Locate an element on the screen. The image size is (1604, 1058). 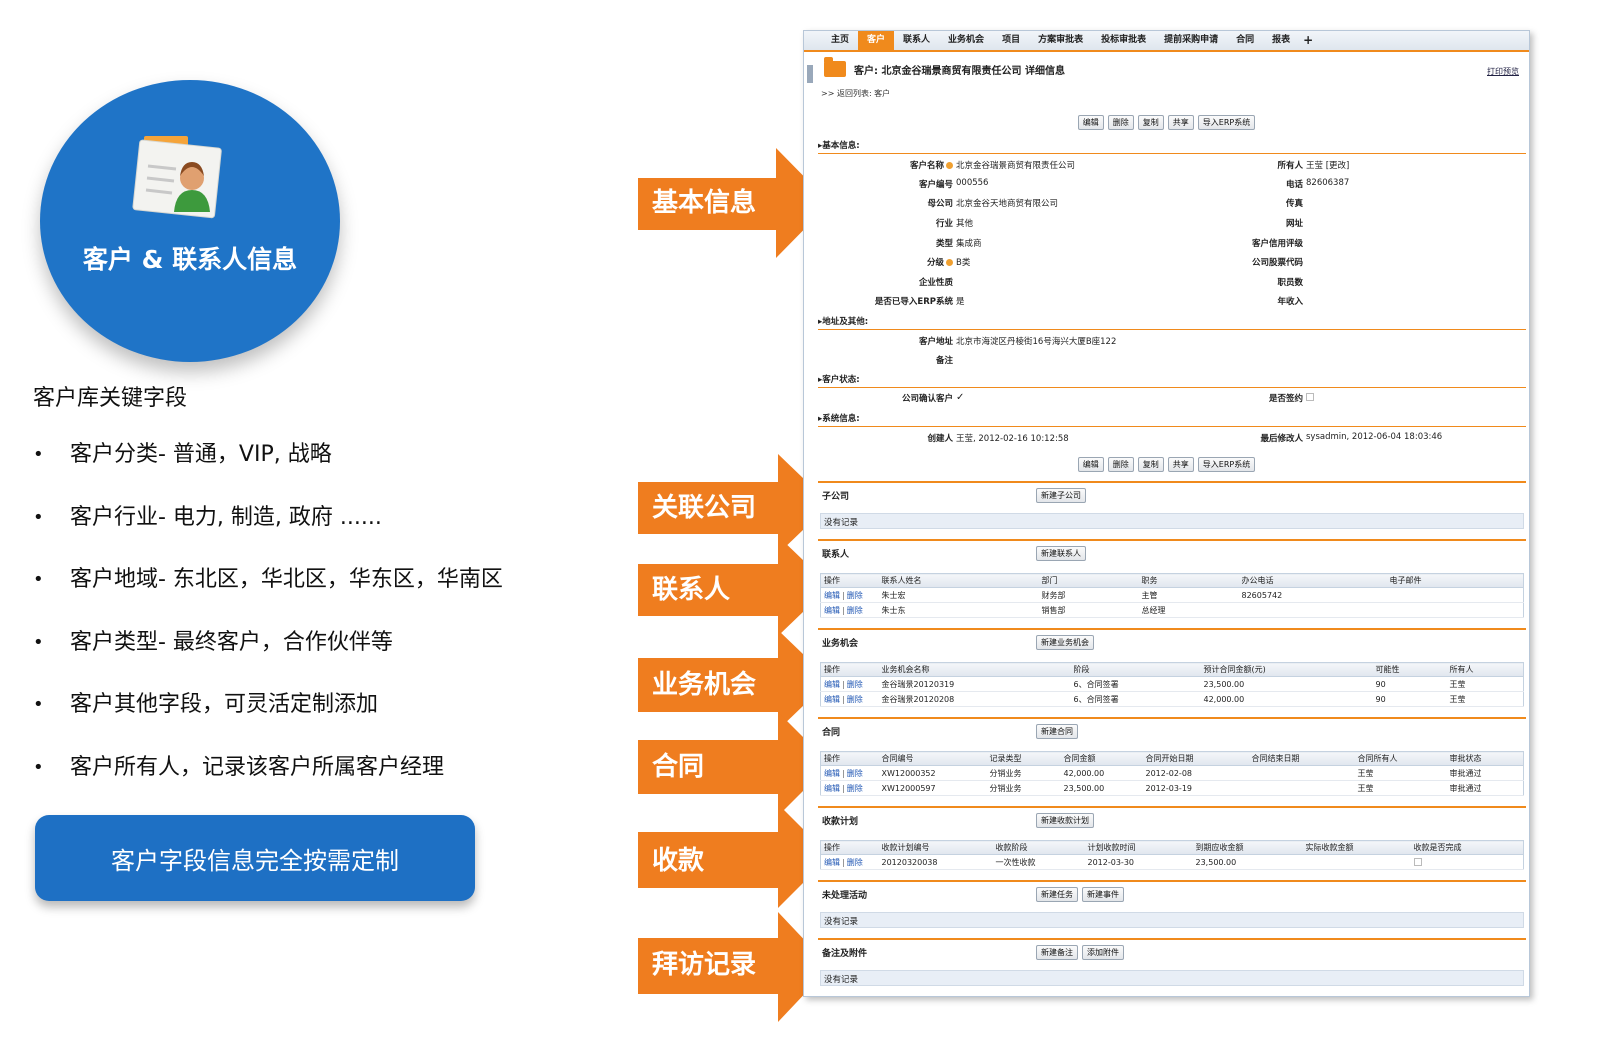
new-contract-button: 新建合同 is located at coordinates (1057, 731).